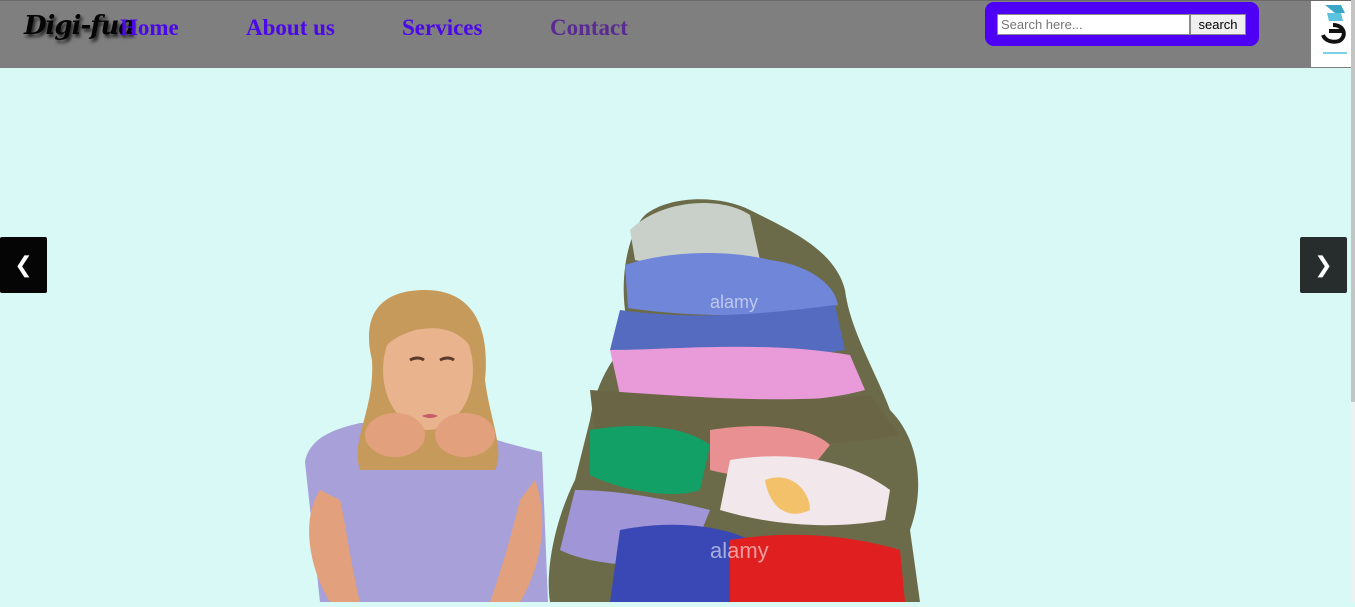 The height and width of the screenshot is (607, 1355). Describe the element at coordinates (149, 28) in the screenshot. I see `nav-link-home: Home` at that location.